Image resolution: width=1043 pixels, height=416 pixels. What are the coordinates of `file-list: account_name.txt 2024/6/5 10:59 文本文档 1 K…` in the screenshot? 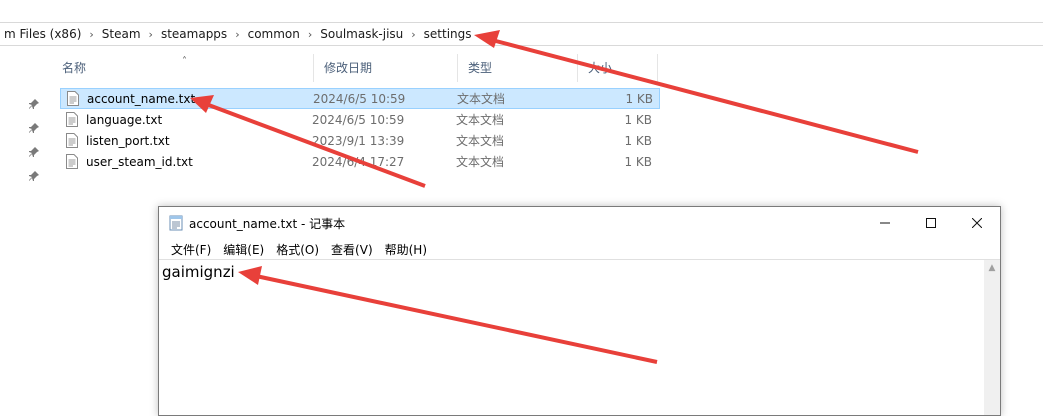 It's located at (360, 130).